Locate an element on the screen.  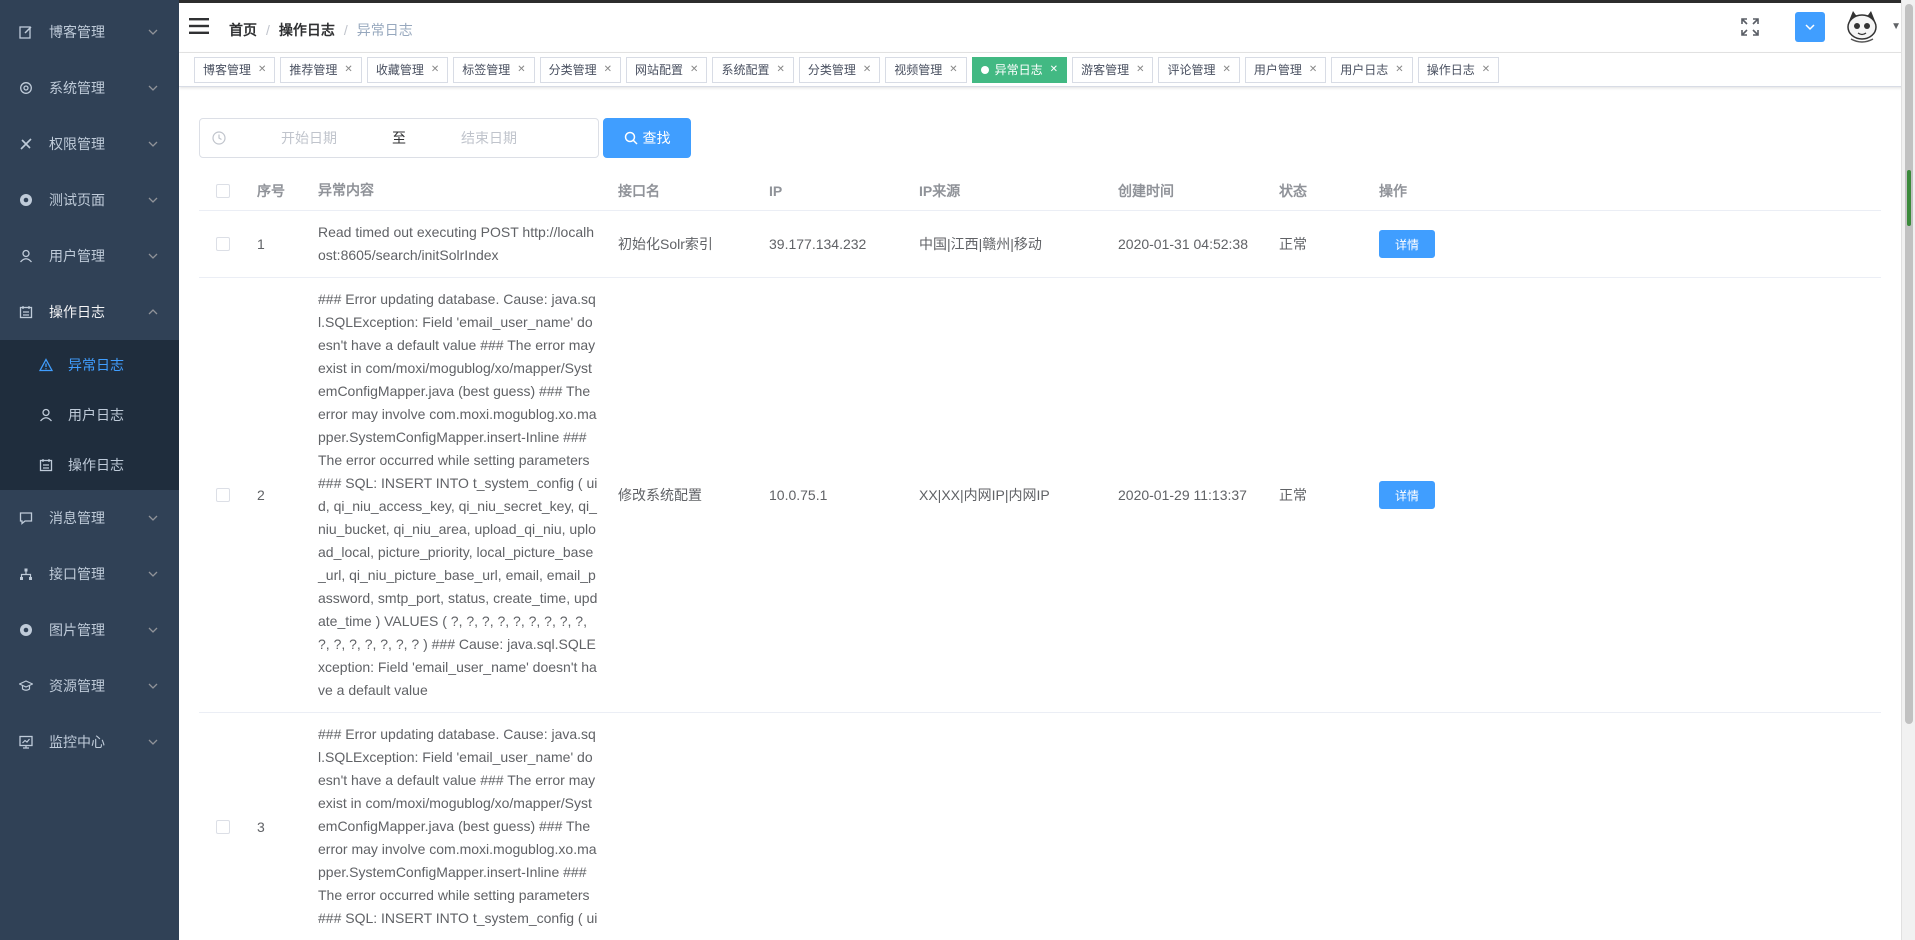
breadcrumb: 首页 / 操作日志 / 异常日志 is located at coordinates (321, 30).